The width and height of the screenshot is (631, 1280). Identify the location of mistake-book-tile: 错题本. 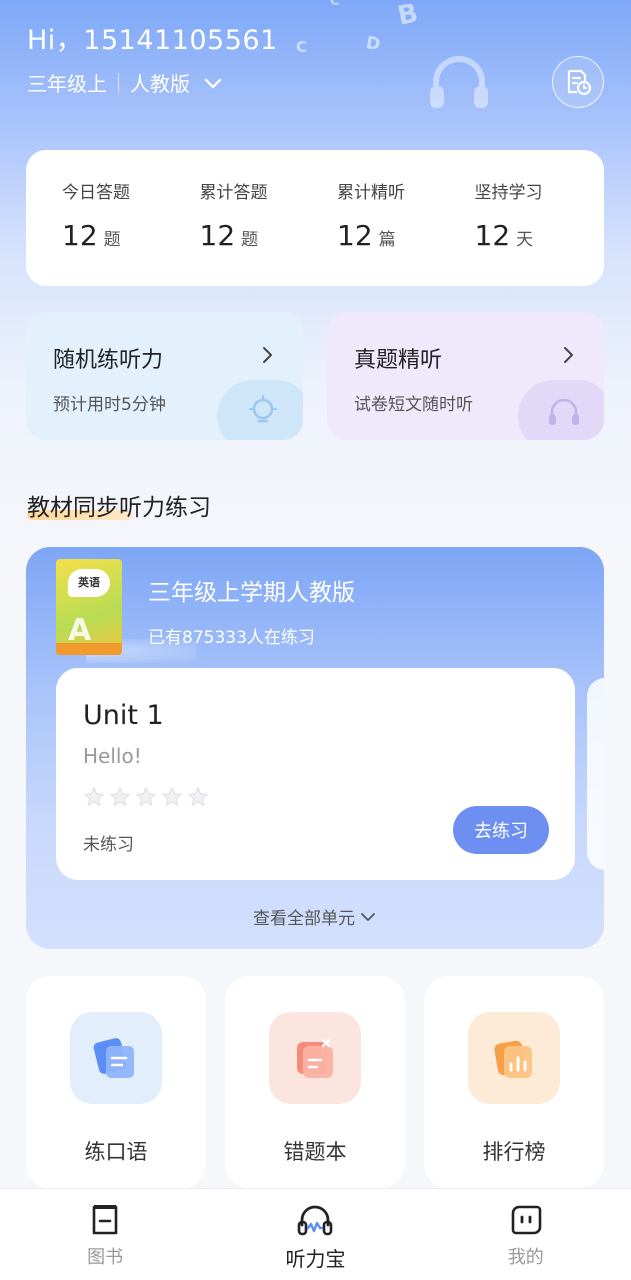
(315, 1082).